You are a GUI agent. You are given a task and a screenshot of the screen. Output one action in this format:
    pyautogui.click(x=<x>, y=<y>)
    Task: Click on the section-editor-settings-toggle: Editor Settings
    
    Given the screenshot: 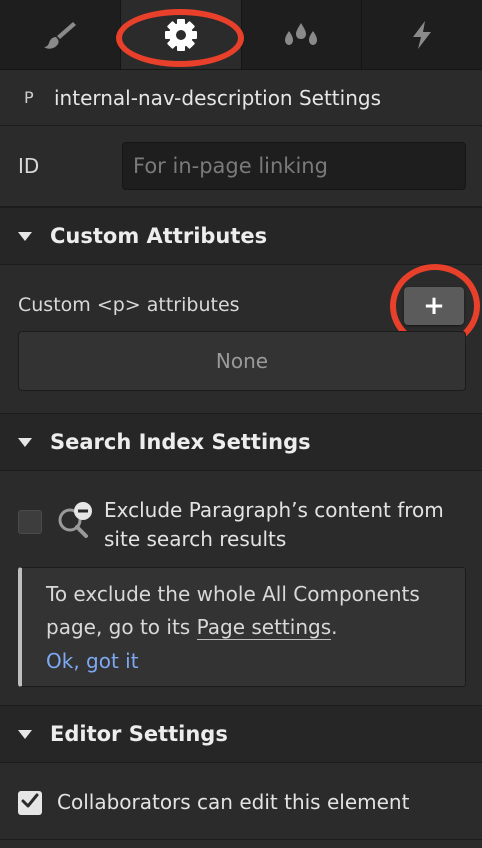 What is the action you would take?
    pyautogui.click(x=241, y=734)
    